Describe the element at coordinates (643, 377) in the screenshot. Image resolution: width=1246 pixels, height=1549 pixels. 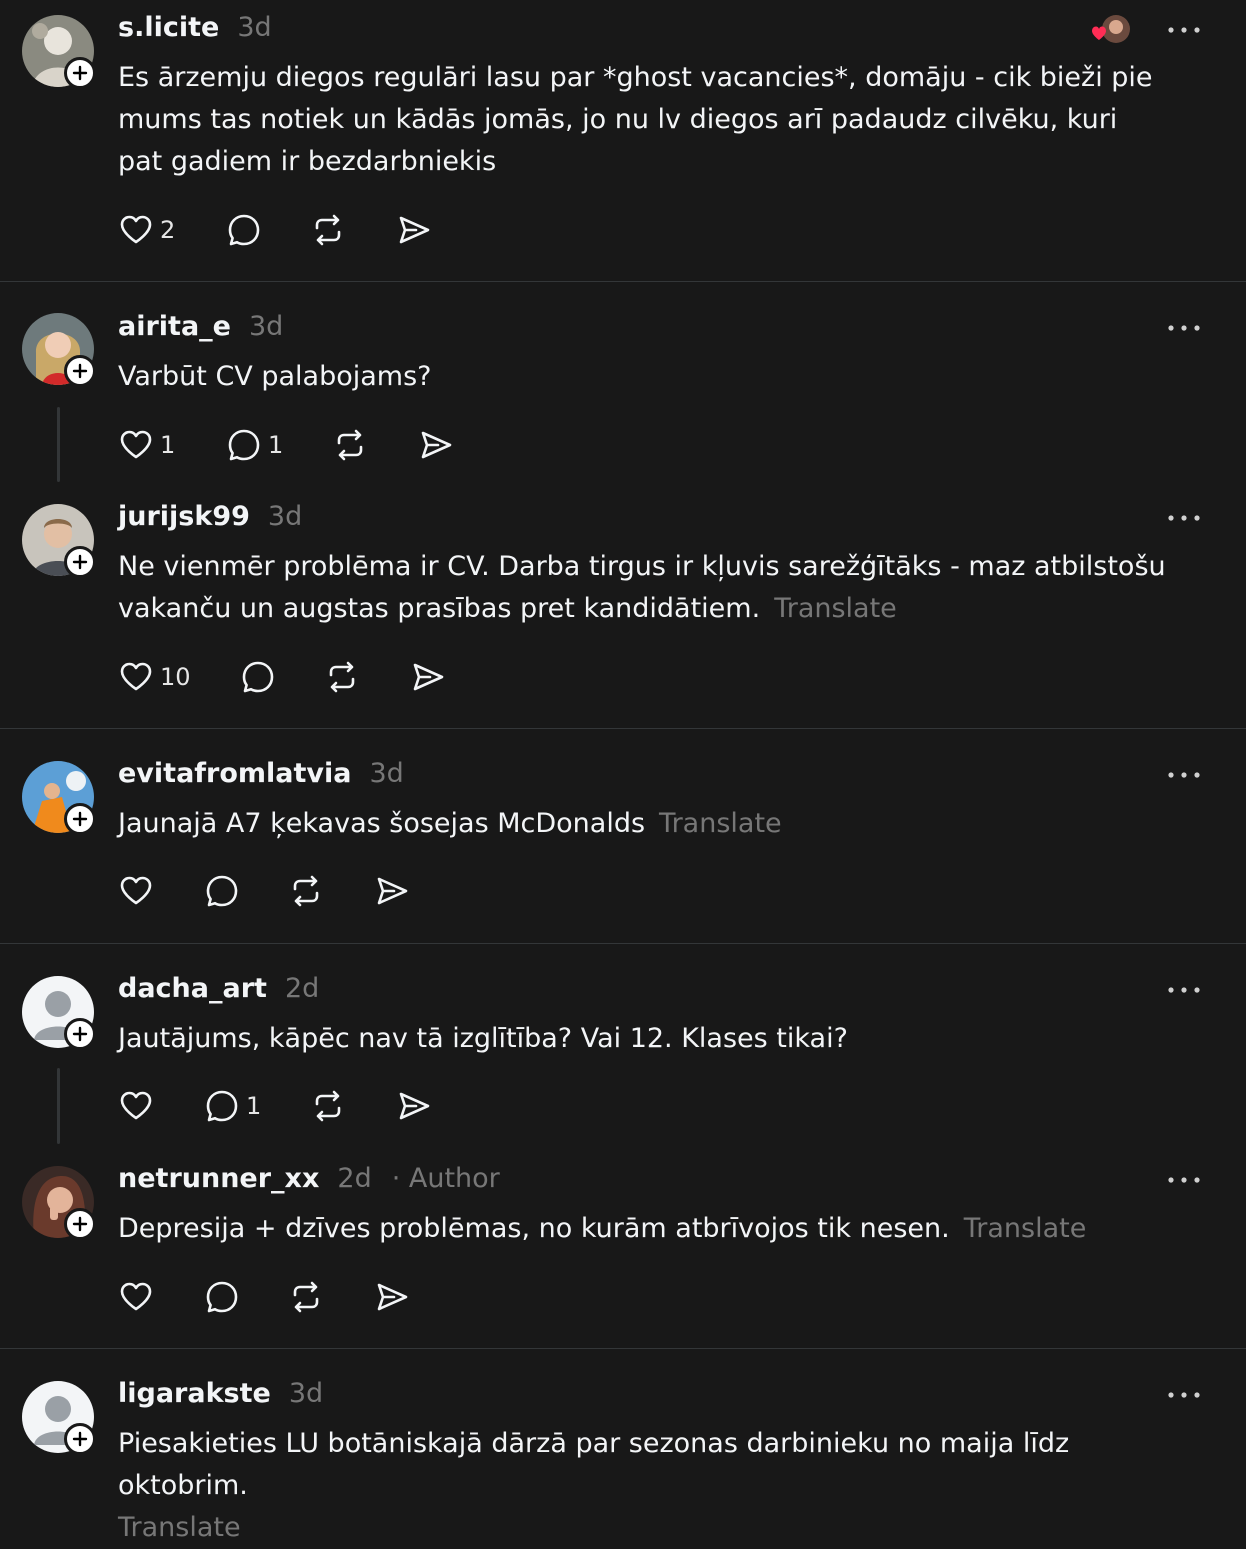
I see `post-text: Varbūt CV palabojams?` at that location.